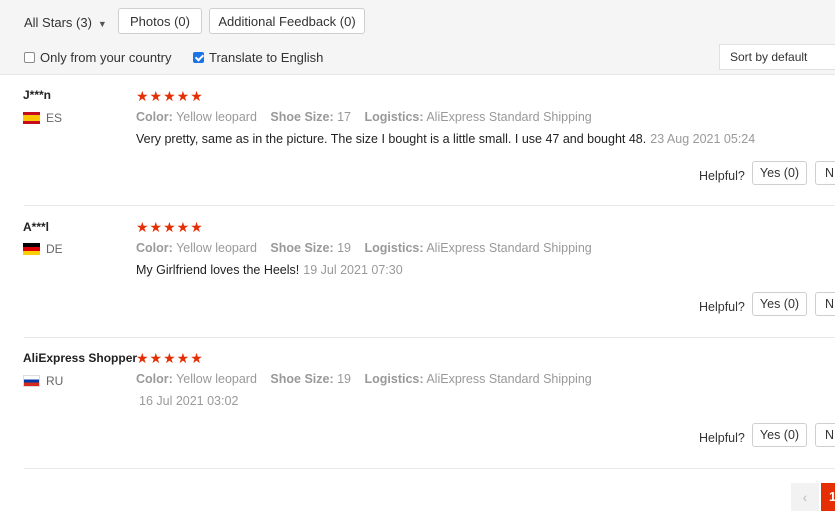 This screenshot has width=835, height=511. What do you see at coordinates (31, 118) in the screenshot?
I see `flag-es-icon` at bounding box center [31, 118].